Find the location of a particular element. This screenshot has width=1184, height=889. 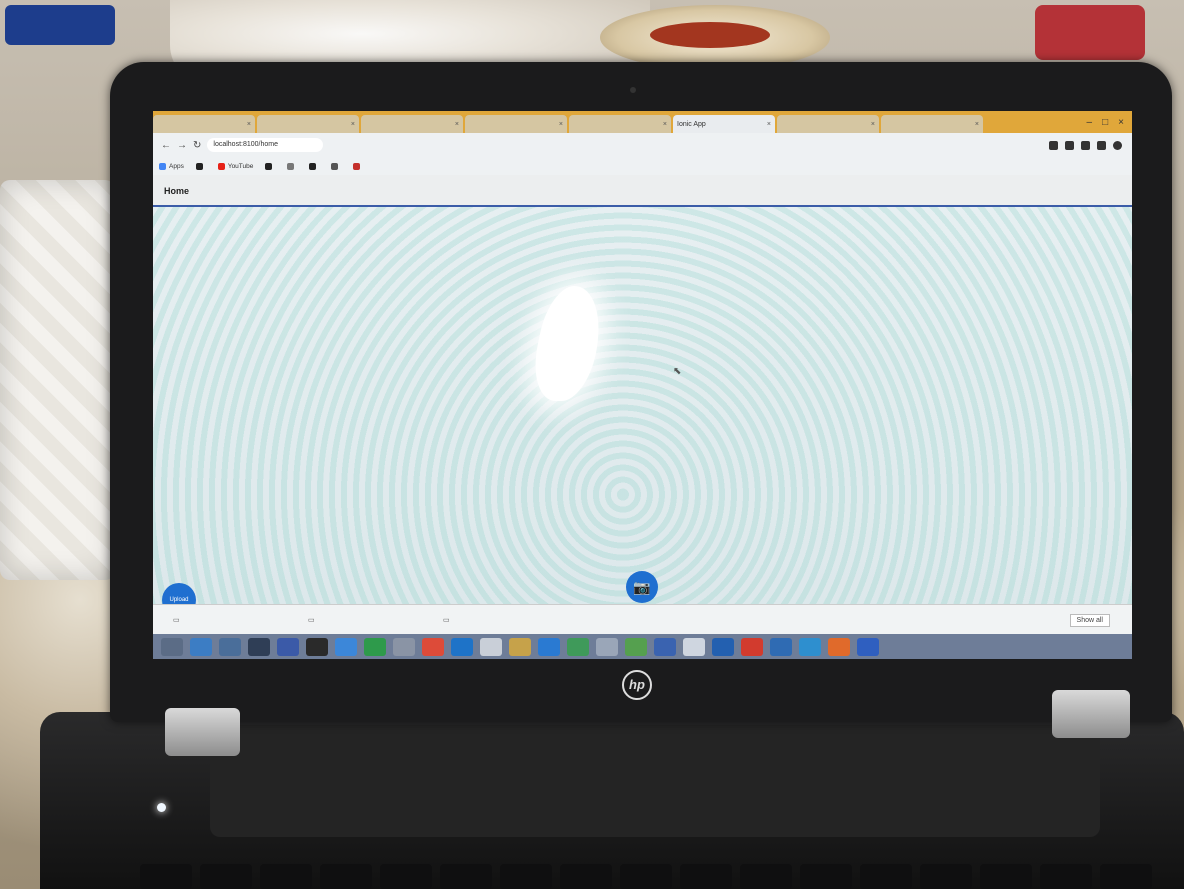

paper-towel-roll is located at coordinates (57, 380).